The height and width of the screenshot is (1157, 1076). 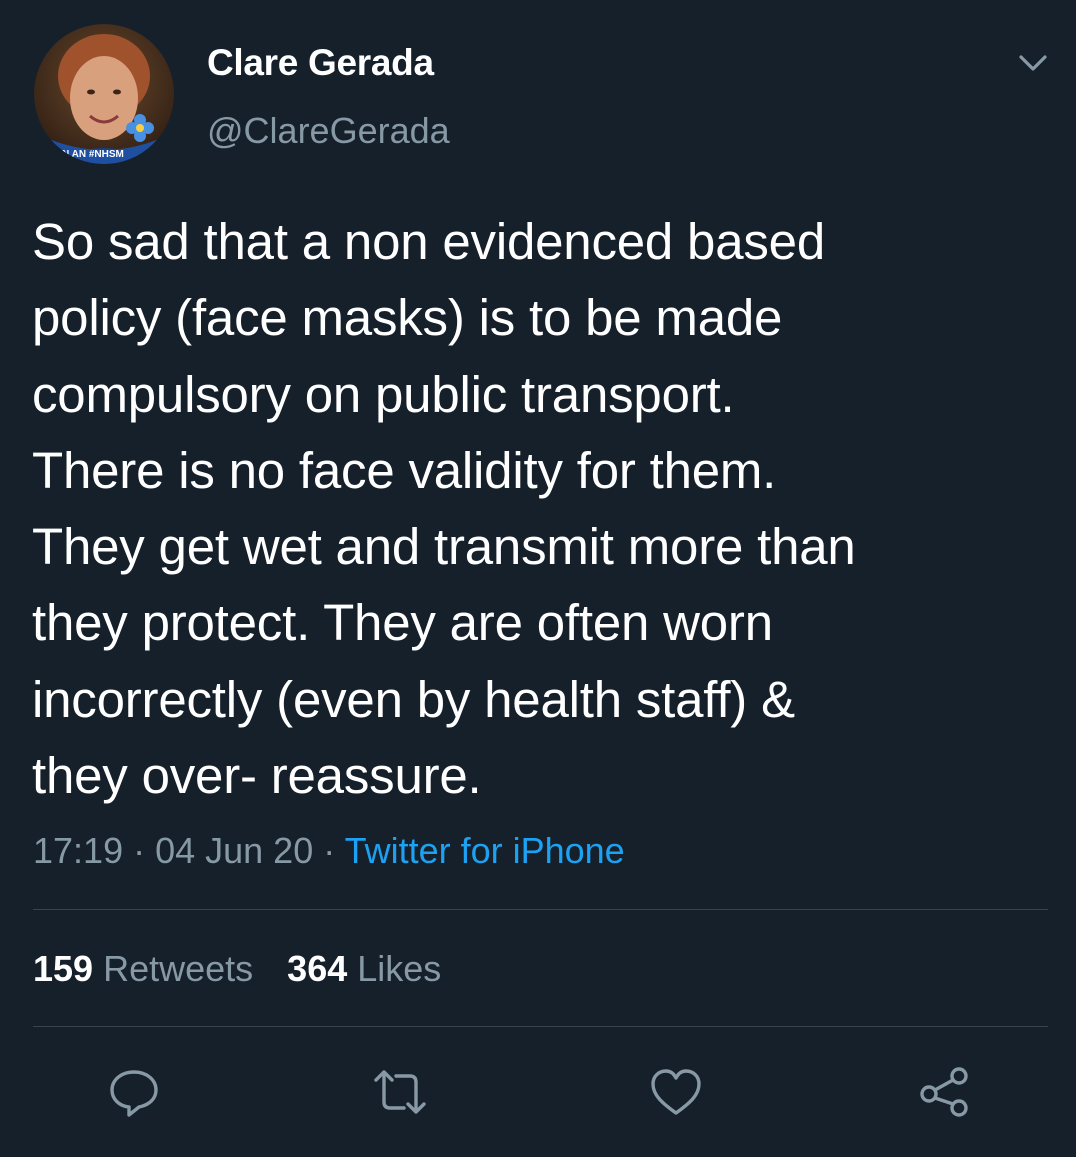 I want to click on likes-label: Likes, so click(x=399, y=968).